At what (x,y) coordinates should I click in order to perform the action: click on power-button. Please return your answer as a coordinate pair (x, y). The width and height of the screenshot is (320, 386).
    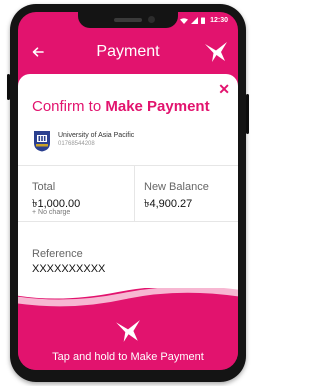
    Looking at the image, I should click on (247, 114).